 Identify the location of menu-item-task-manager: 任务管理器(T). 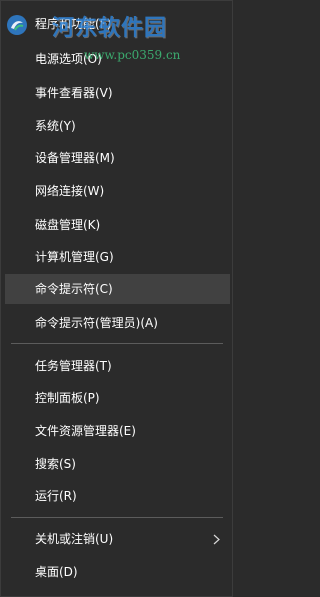
(117, 366).